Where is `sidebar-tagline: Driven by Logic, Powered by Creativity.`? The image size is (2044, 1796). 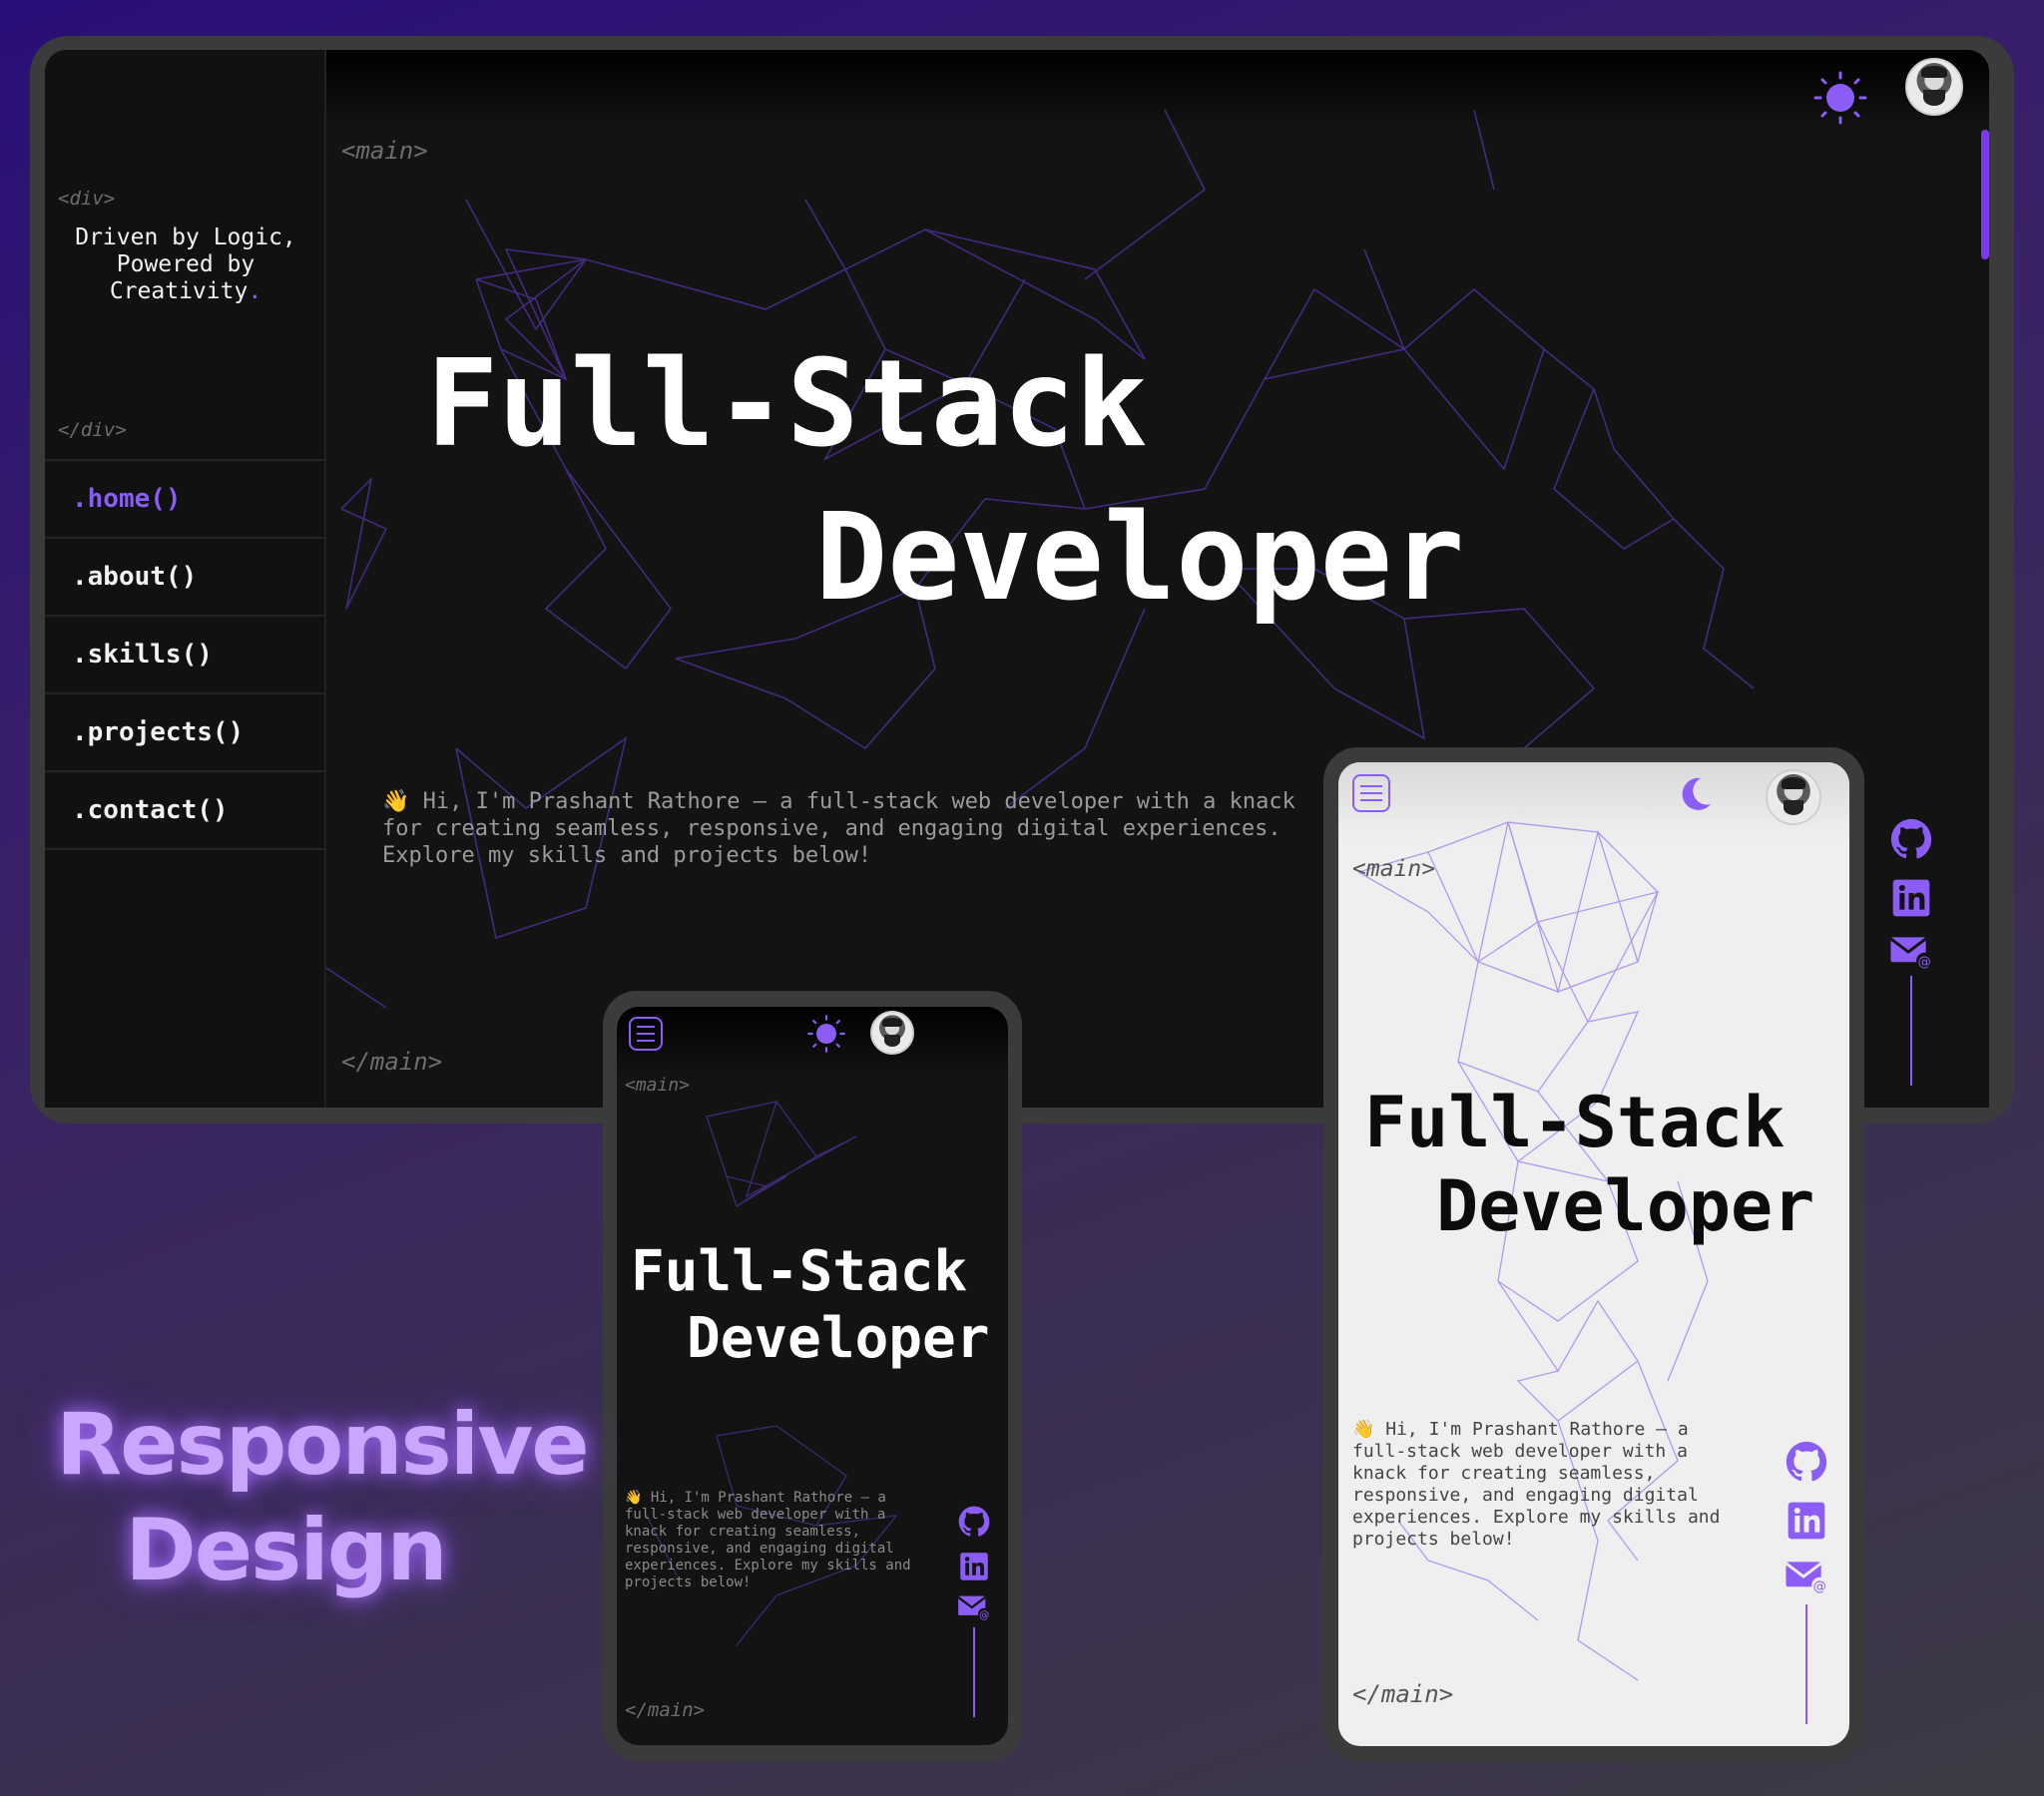
sidebar-tagline: Driven by Logic, Powered by Creativity. is located at coordinates (185, 264).